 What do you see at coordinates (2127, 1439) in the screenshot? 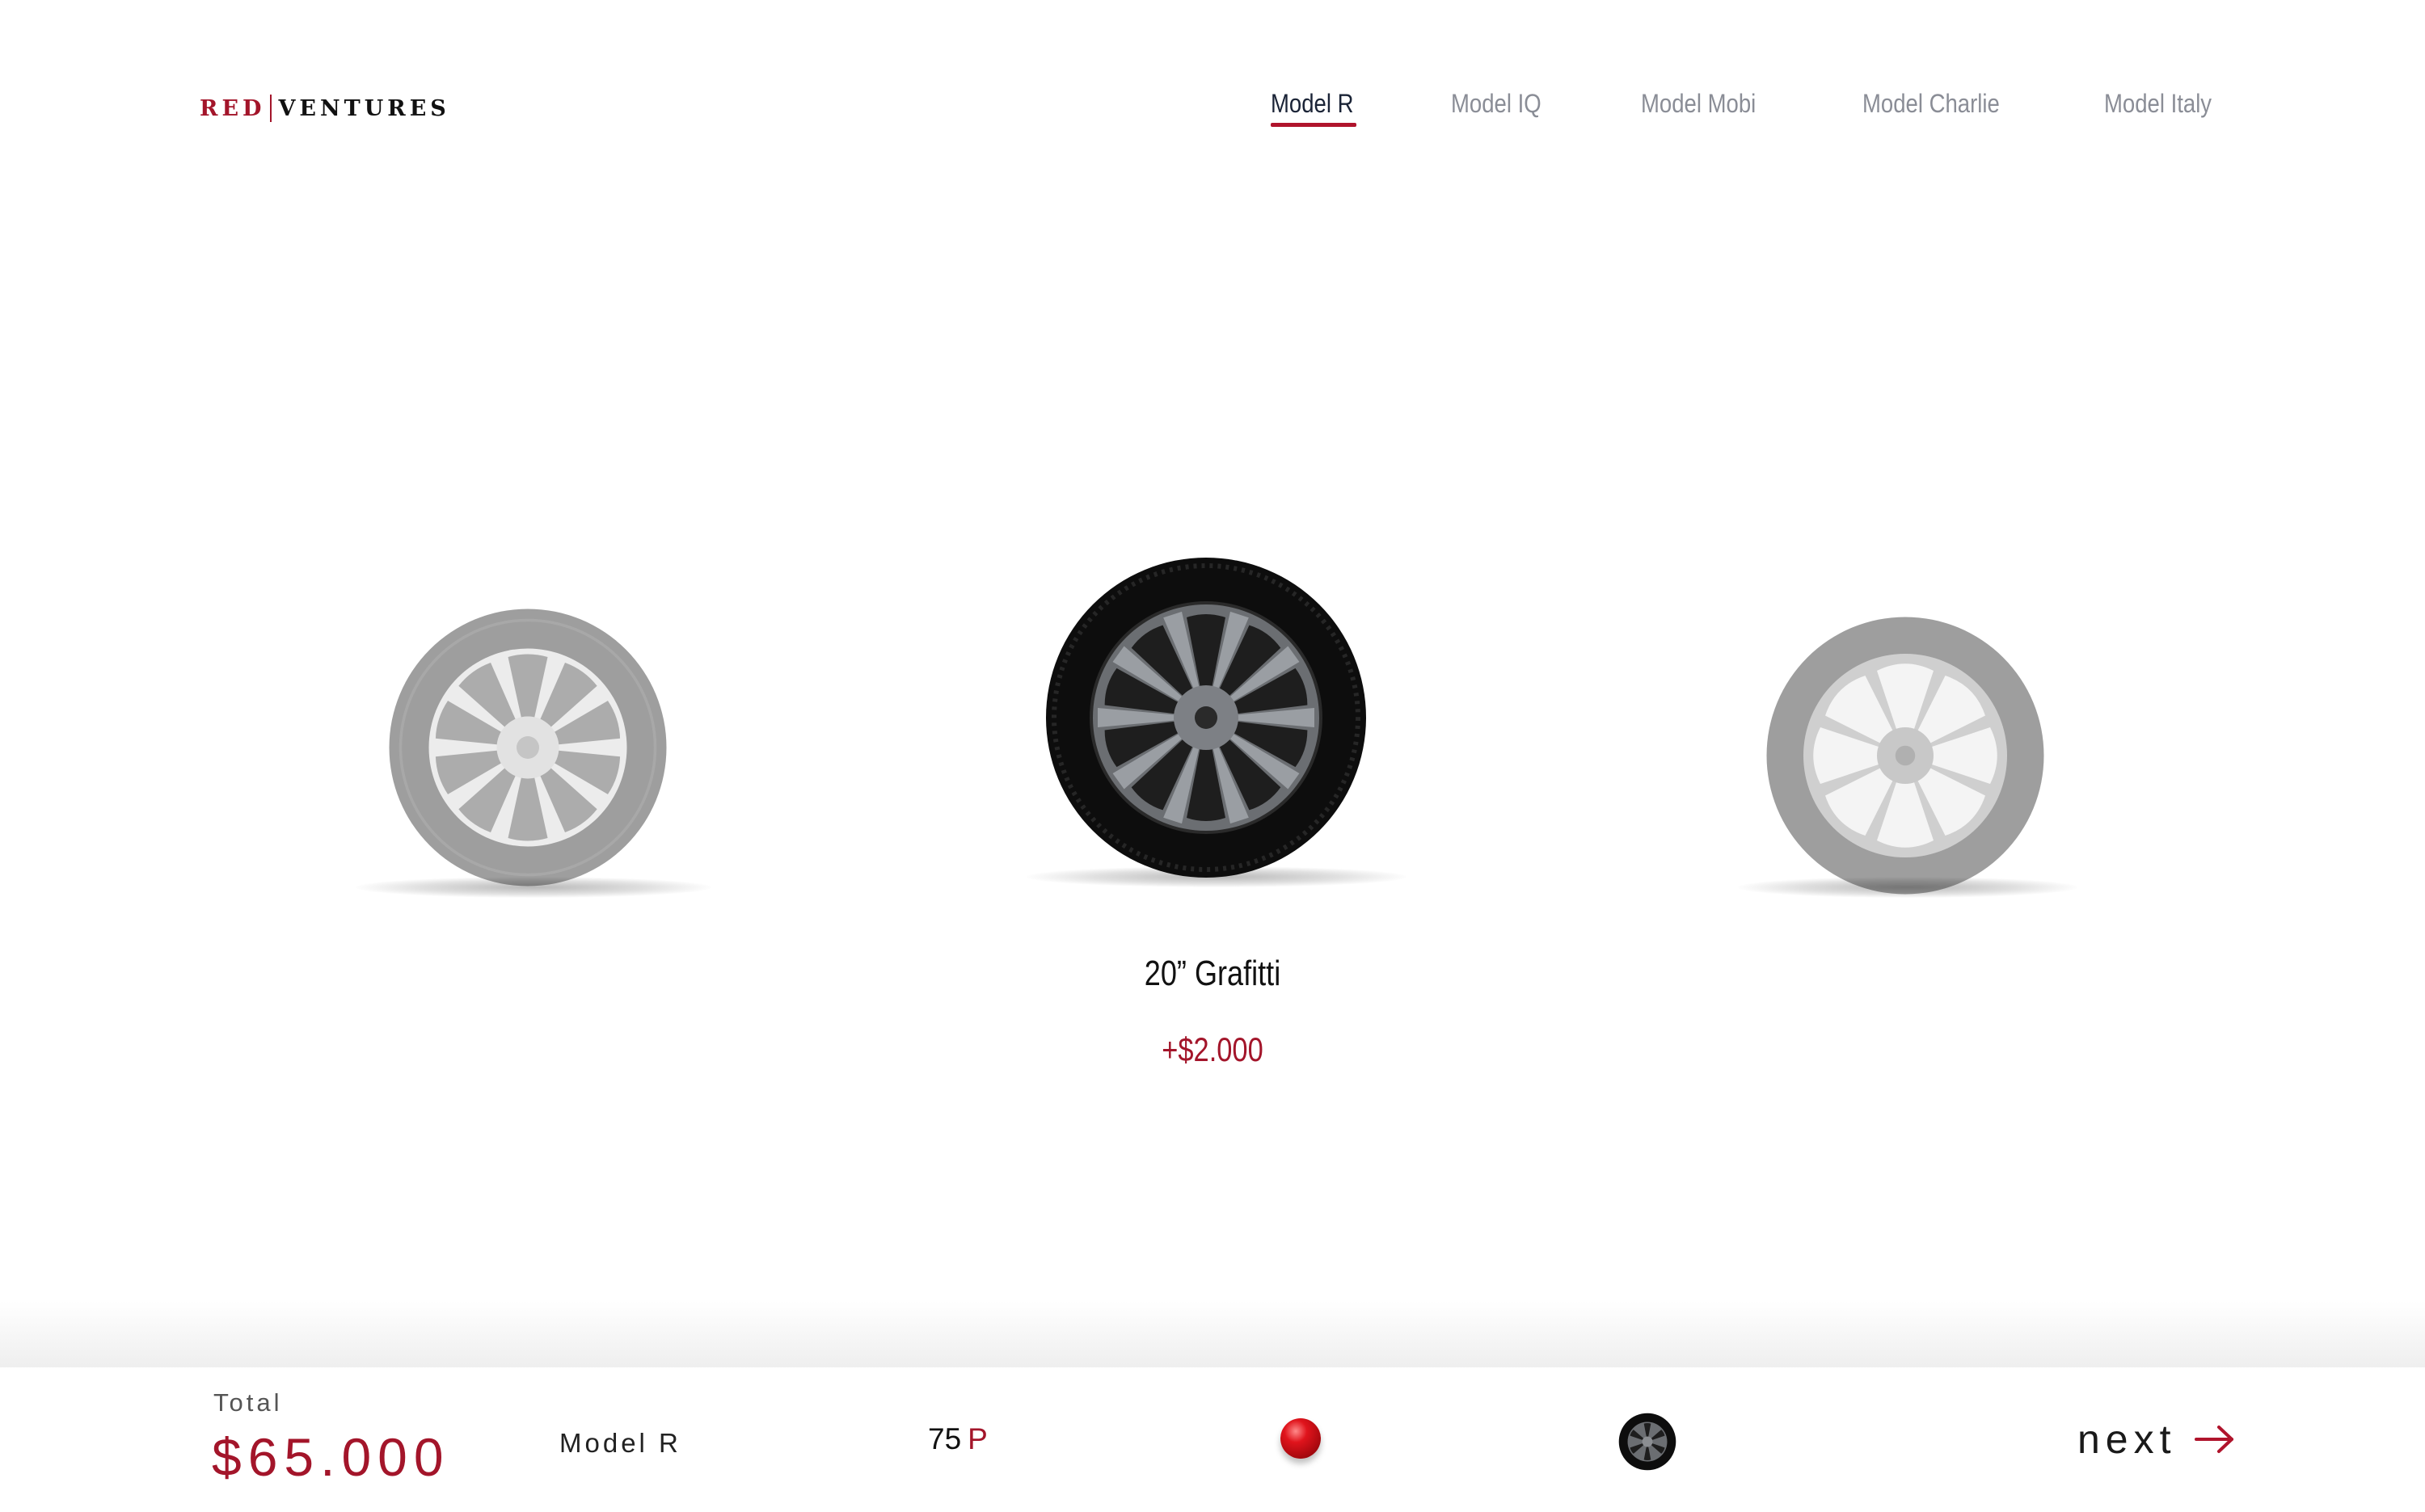
I see `next-label: next` at bounding box center [2127, 1439].